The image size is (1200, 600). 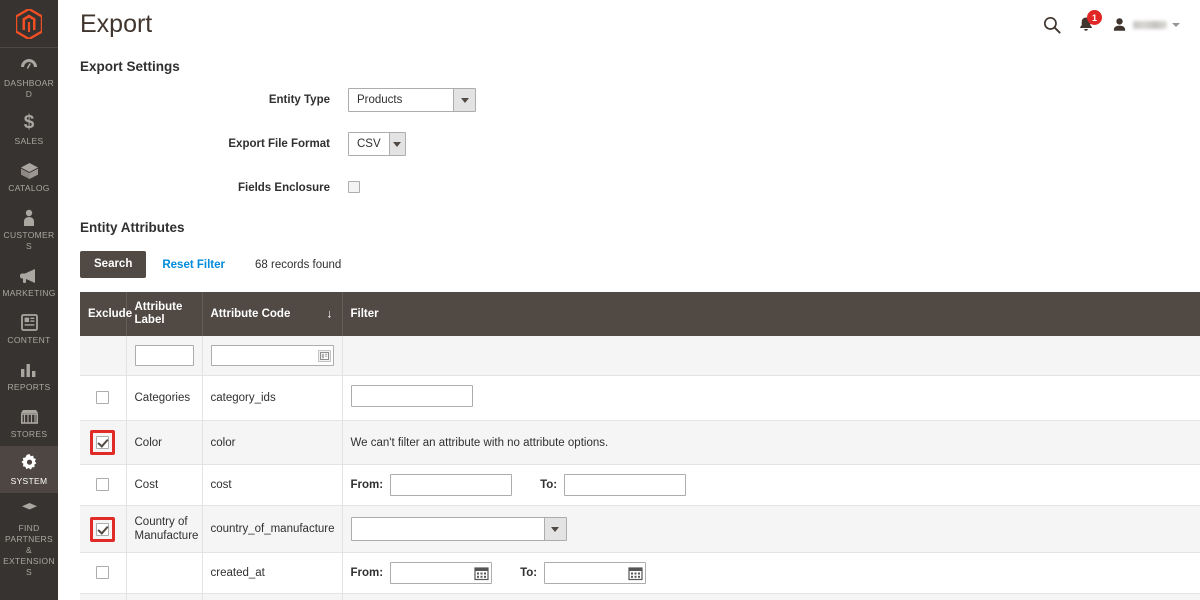 What do you see at coordinates (29, 240) in the screenshot?
I see `sidebar-item-label: CUSTOMERS` at bounding box center [29, 240].